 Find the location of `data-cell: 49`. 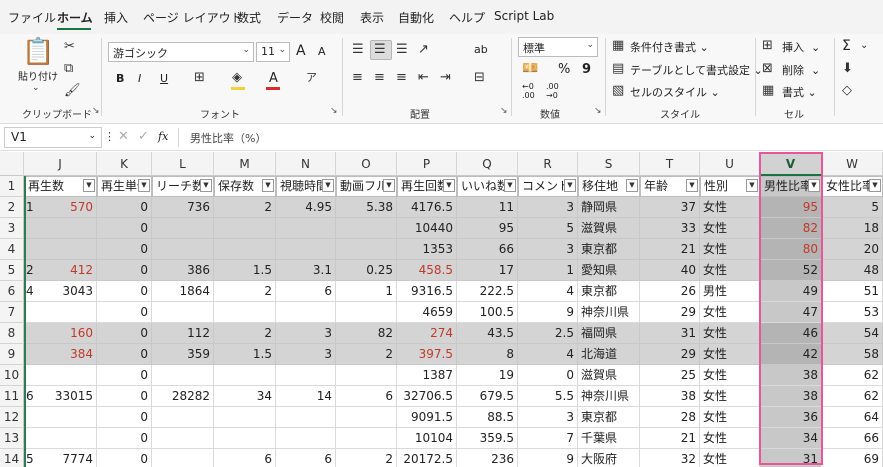

data-cell: 49 is located at coordinates (791, 291).